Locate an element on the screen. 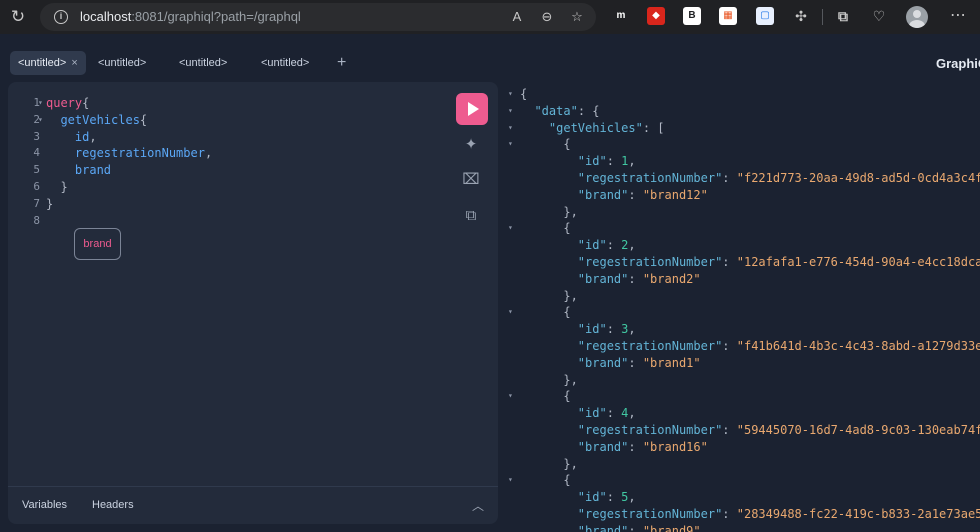 The height and width of the screenshot is (532, 980). result-line: "id": 1, is located at coordinates (606, 161).